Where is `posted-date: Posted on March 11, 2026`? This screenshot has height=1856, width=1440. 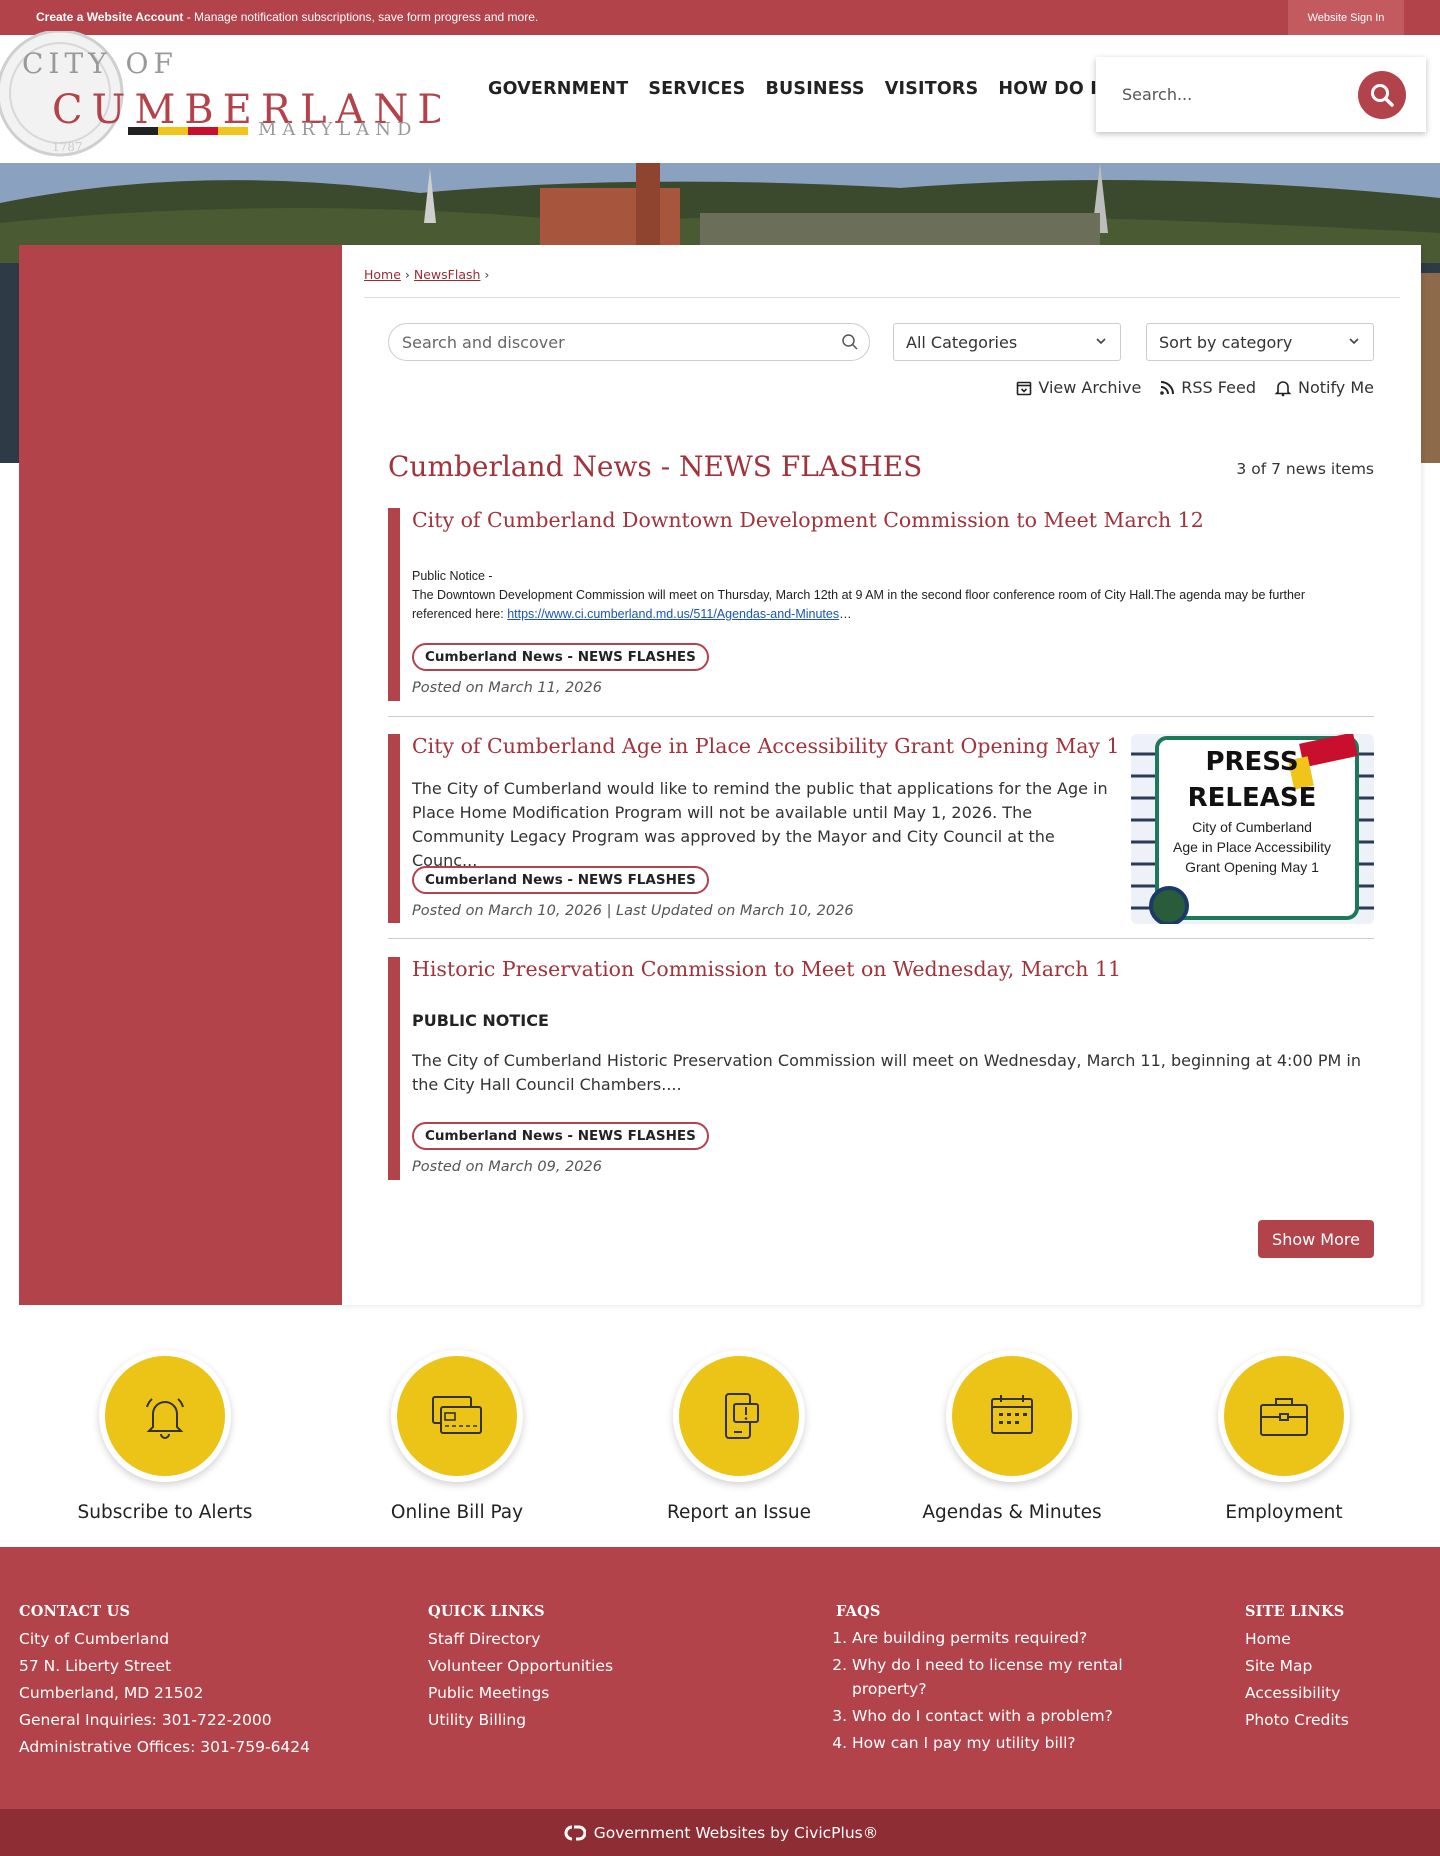 posted-date: Posted on March 11, 2026 is located at coordinates (507, 688).